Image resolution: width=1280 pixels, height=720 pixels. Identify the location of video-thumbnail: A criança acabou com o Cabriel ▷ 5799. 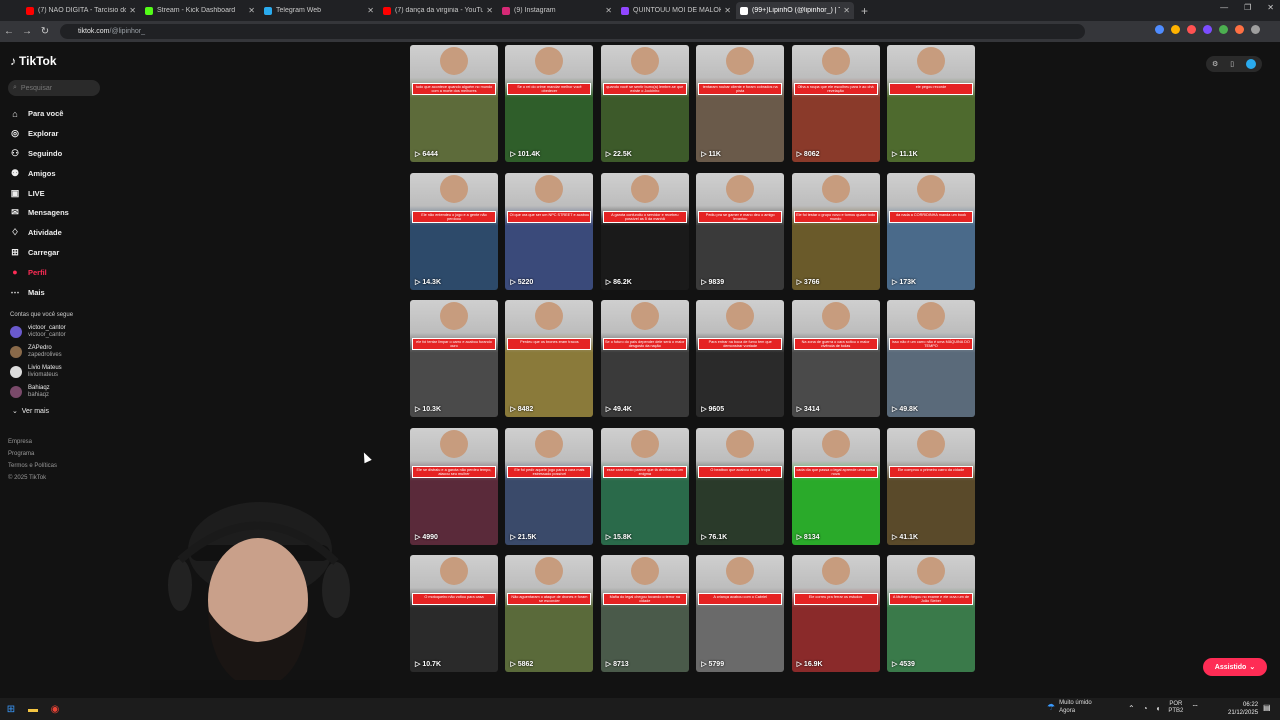
(740, 613).